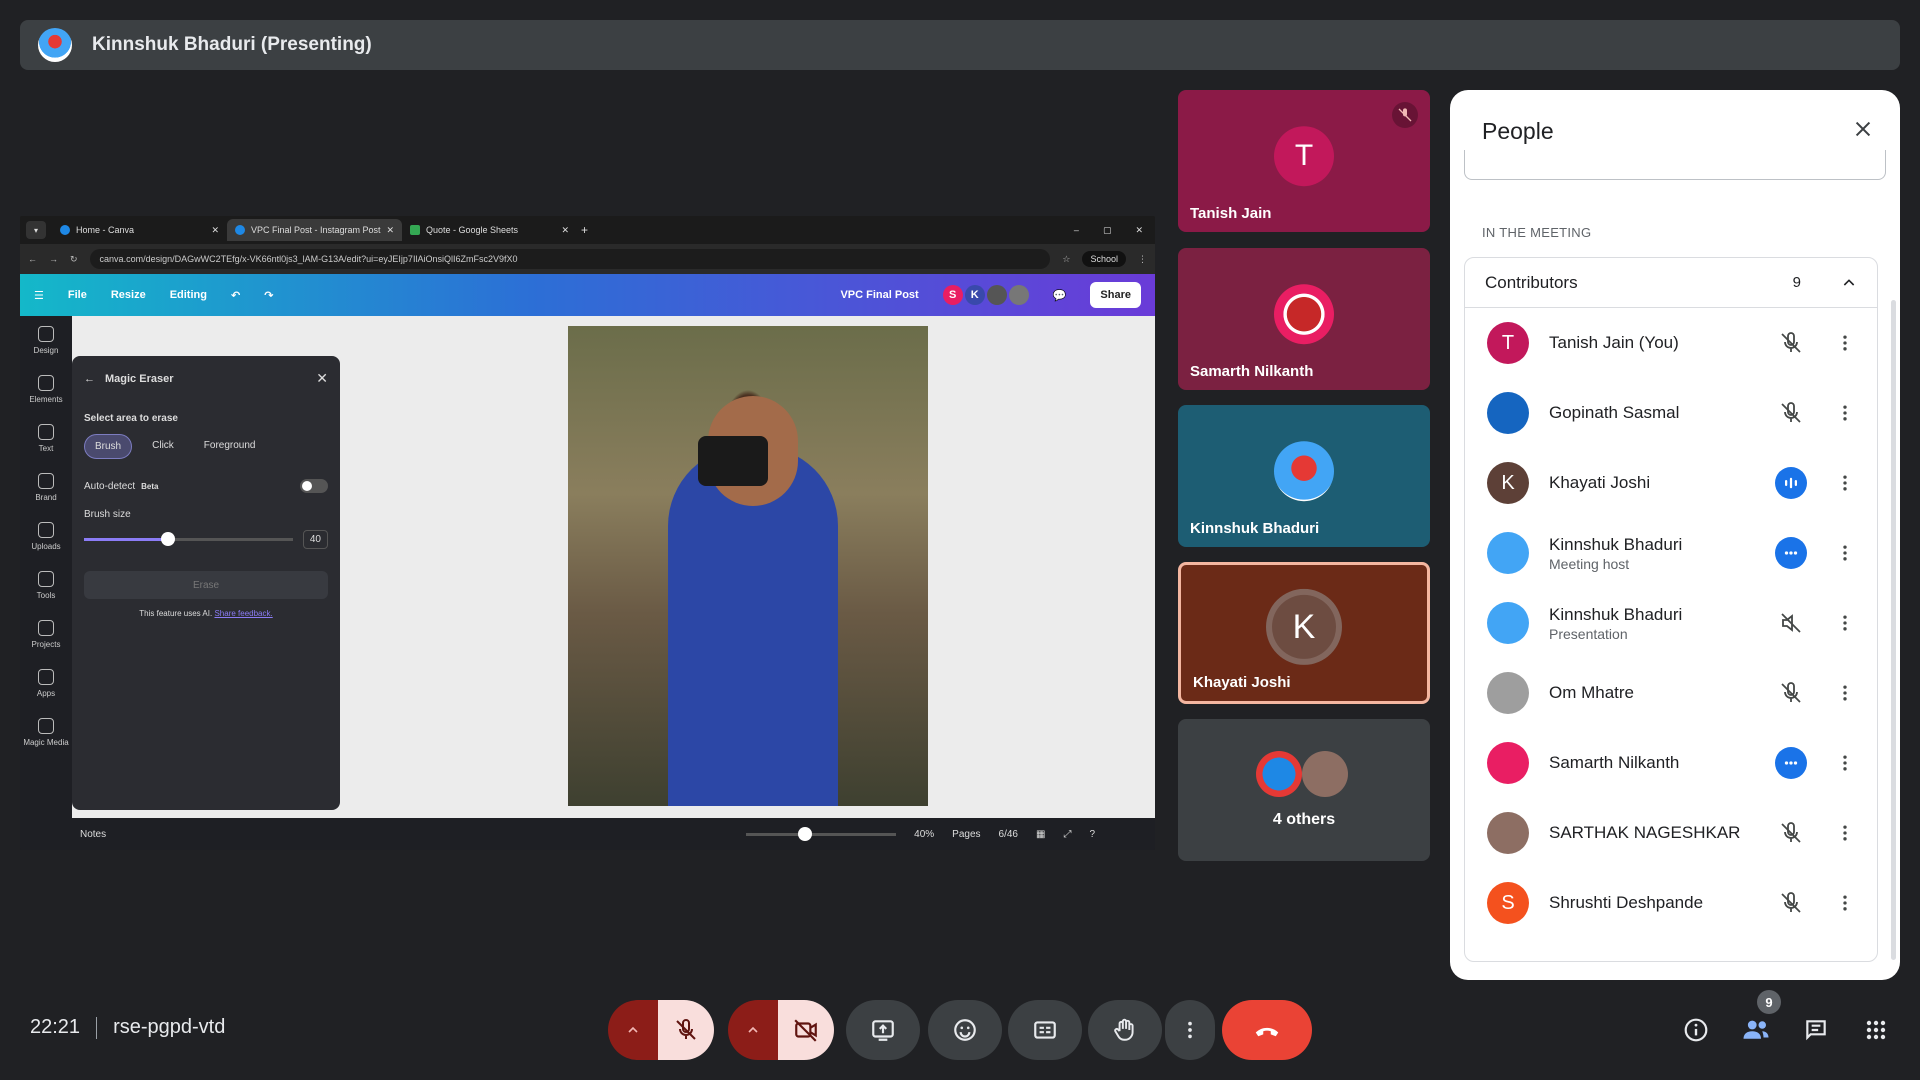  I want to click on participant-row: S Shrushti Deshpande, so click(1671, 903).